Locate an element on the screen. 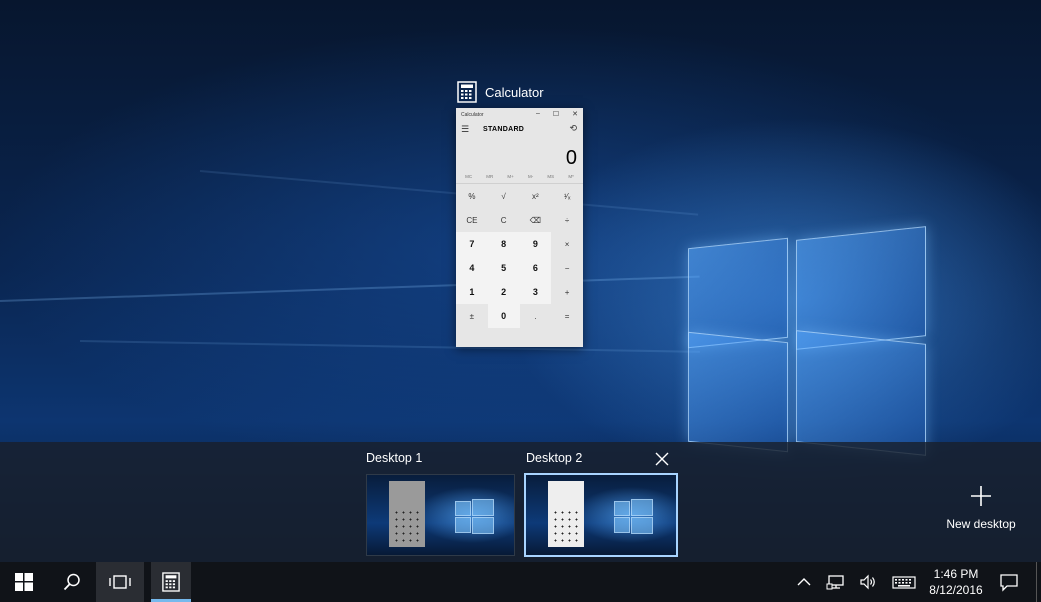  close-icon: ✕ is located at coordinates (575, 114).